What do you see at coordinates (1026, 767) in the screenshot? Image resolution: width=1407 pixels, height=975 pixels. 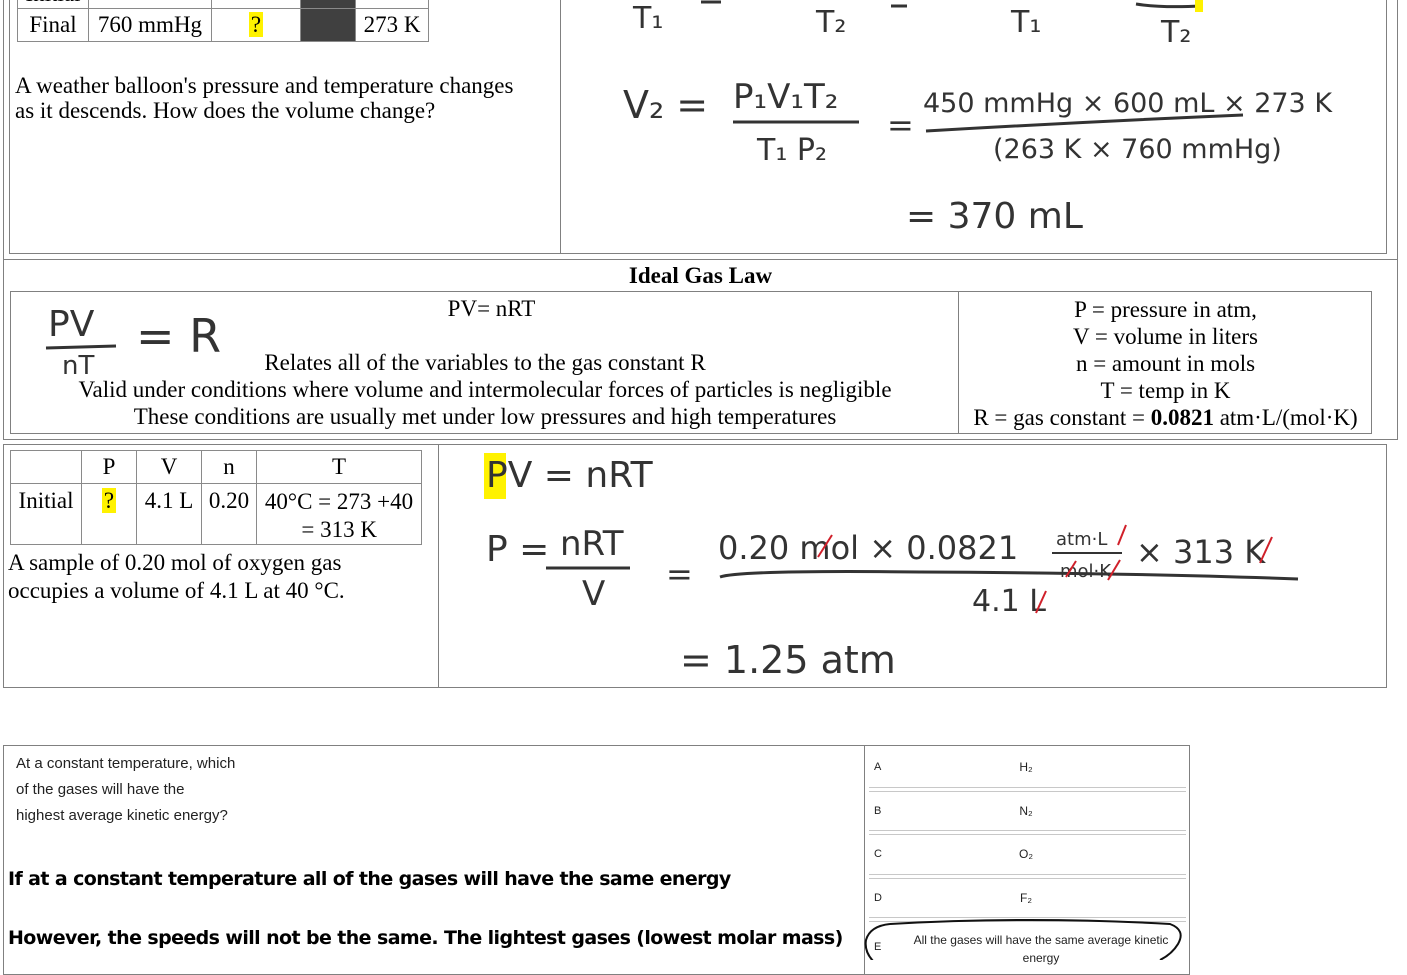 I see `option-a: A H₂` at bounding box center [1026, 767].